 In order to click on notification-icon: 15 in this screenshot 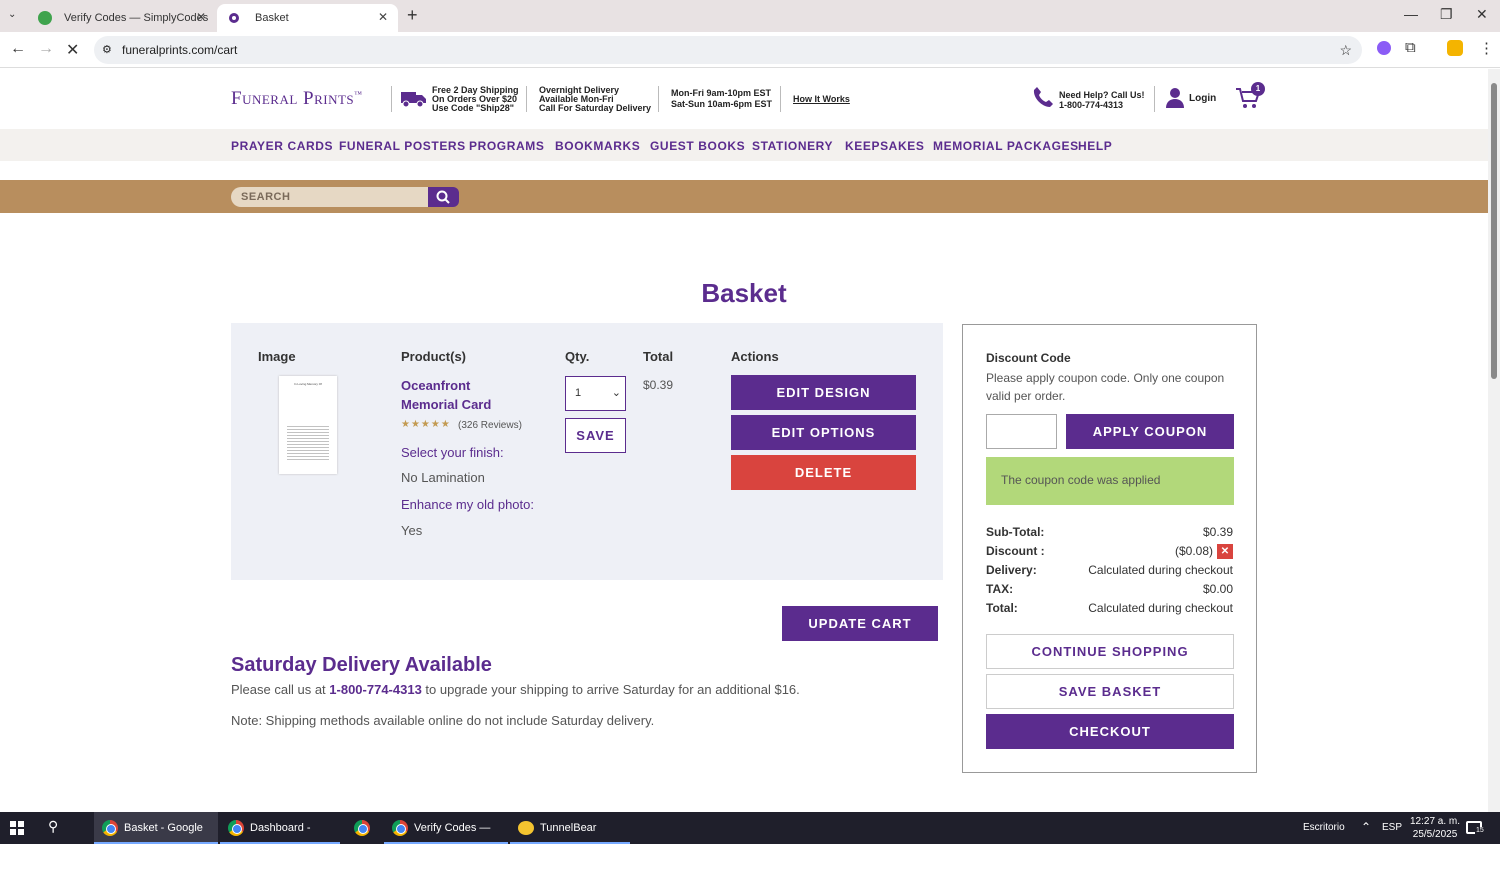, I will do `click(1475, 827)`.